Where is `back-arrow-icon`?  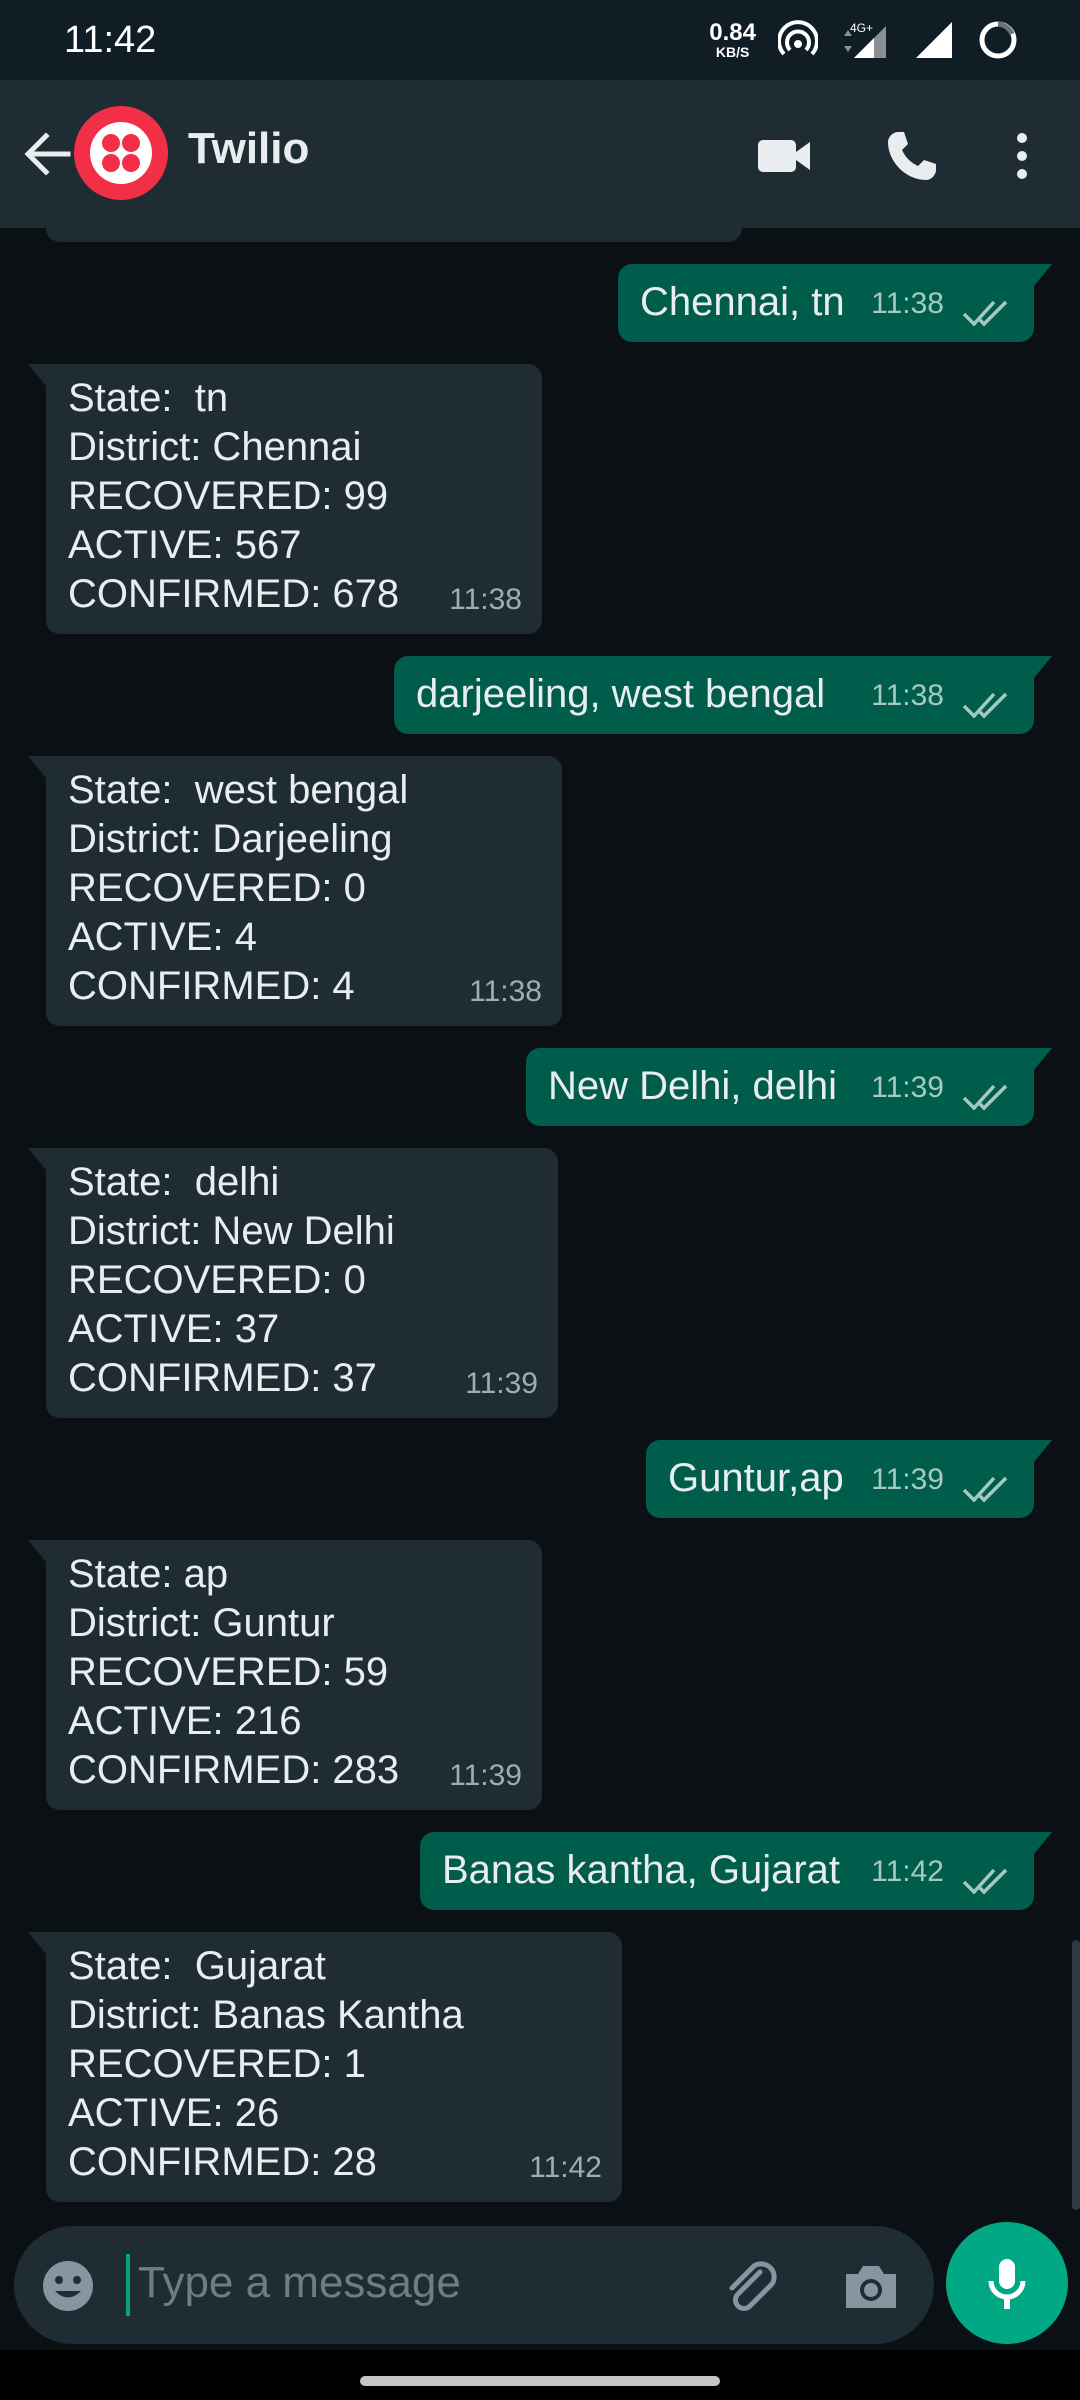 back-arrow-icon is located at coordinates (48, 154).